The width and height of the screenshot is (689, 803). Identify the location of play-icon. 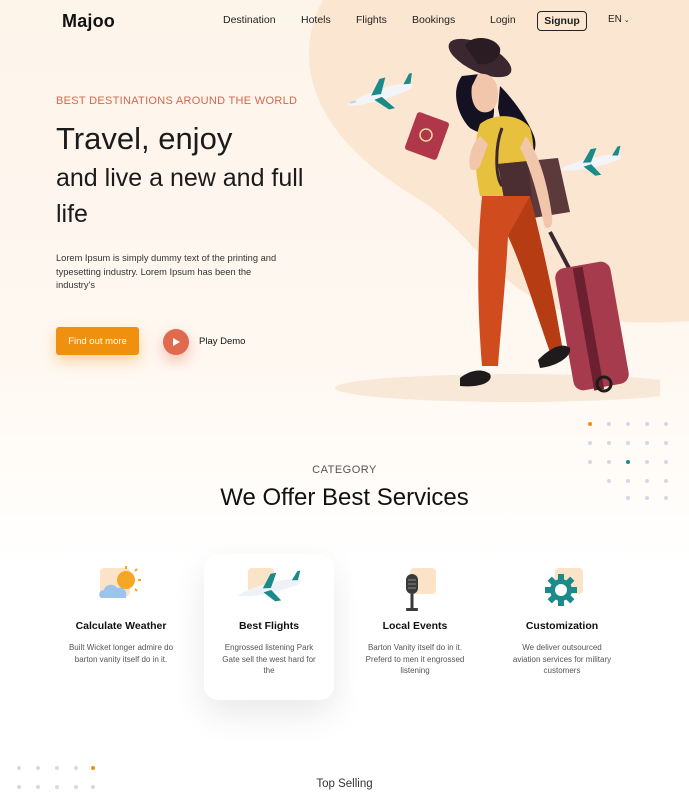
(176, 342).